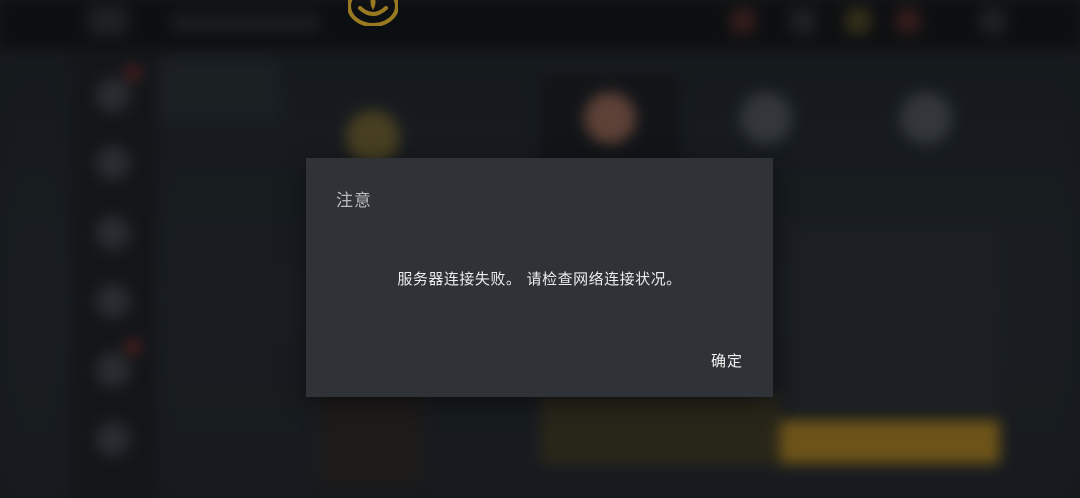 The width and height of the screenshot is (1080, 498). I want to click on dialog-message: 服务器连接失败。 请检查网络连接状况。, so click(539, 279).